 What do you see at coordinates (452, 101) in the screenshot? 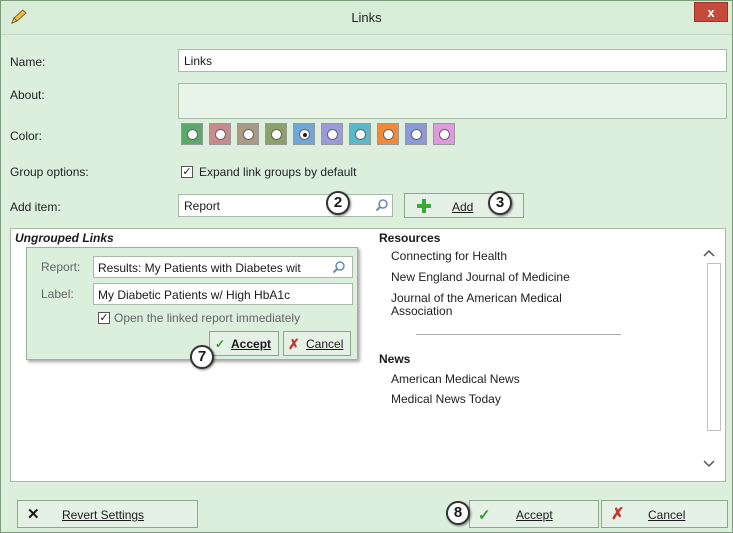
I see `about-field` at bounding box center [452, 101].